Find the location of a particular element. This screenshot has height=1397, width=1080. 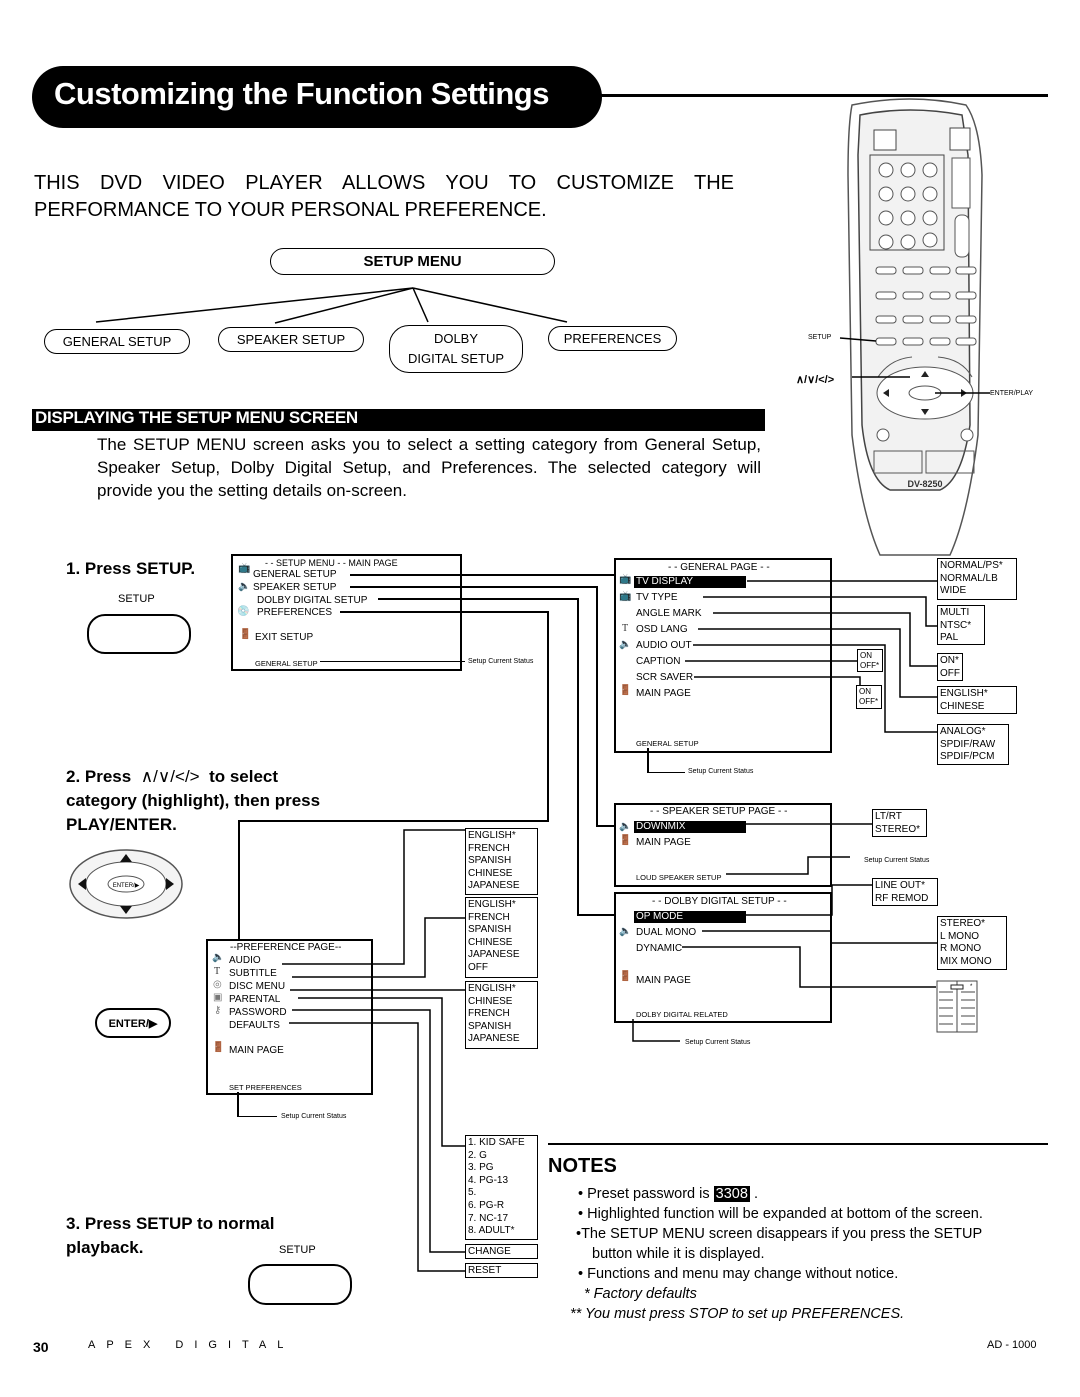

option: ON* is located at coordinates (950, 661).